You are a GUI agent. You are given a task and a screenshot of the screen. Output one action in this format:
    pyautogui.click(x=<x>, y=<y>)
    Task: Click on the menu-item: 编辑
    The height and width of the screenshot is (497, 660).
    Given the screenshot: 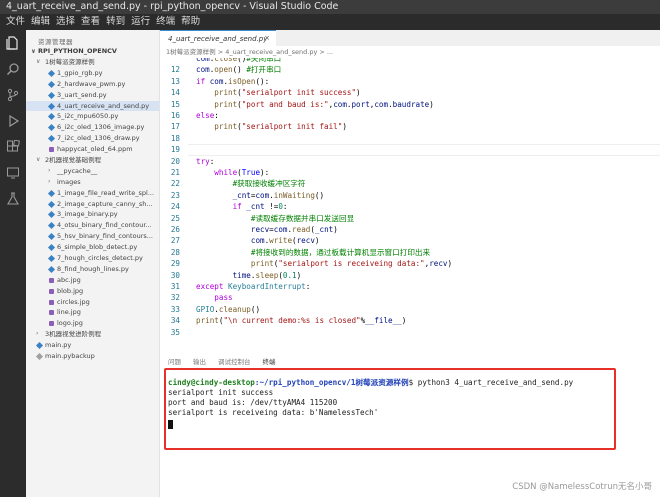 What is the action you would take?
    pyautogui.click(x=40, y=22)
    